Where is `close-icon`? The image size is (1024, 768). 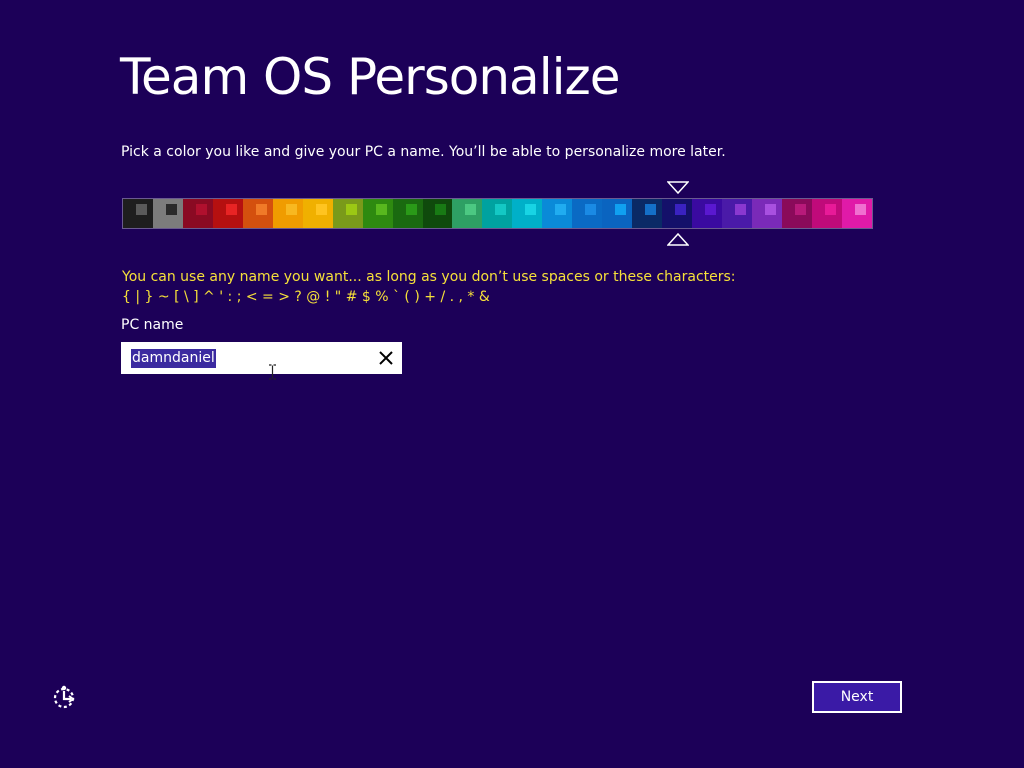 close-icon is located at coordinates (386, 358).